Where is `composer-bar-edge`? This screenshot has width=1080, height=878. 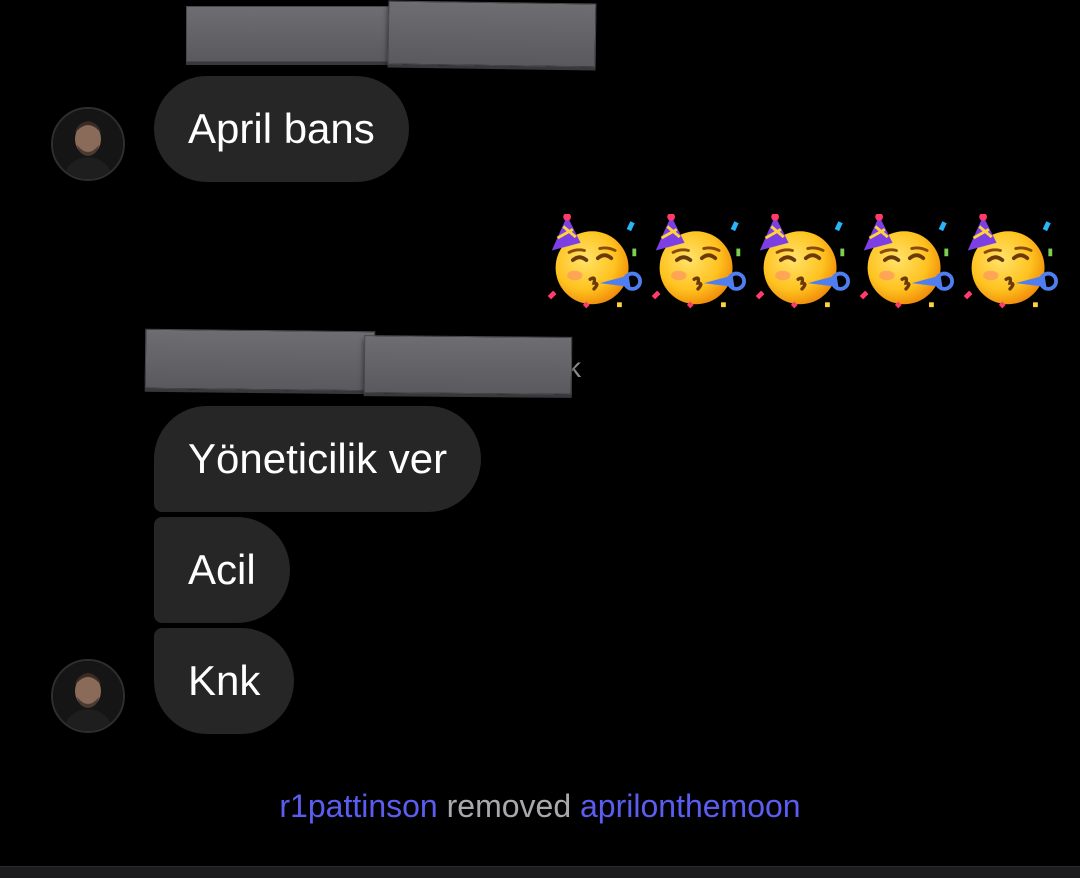
composer-bar-edge is located at coordinates (540, 872).